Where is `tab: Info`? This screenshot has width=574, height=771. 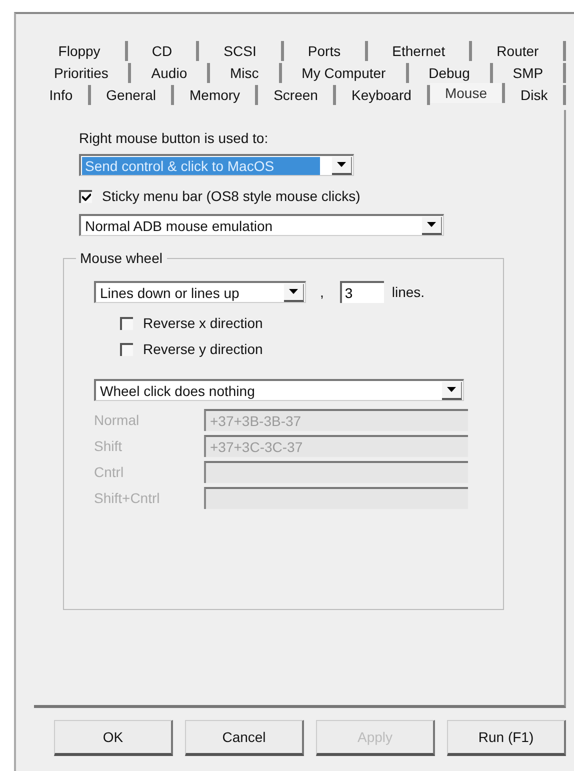 tab: Info is located at coordinates (62, 95).